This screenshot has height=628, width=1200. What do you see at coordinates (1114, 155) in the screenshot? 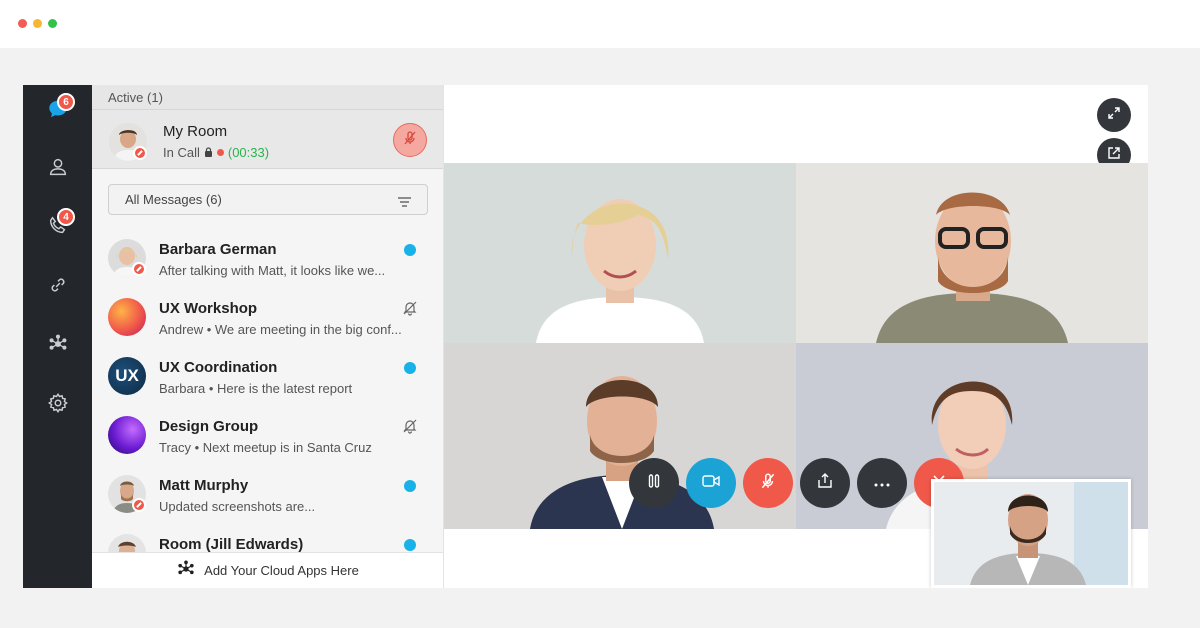
I see `pop-out-icon` at bounding box center [1114, 155].